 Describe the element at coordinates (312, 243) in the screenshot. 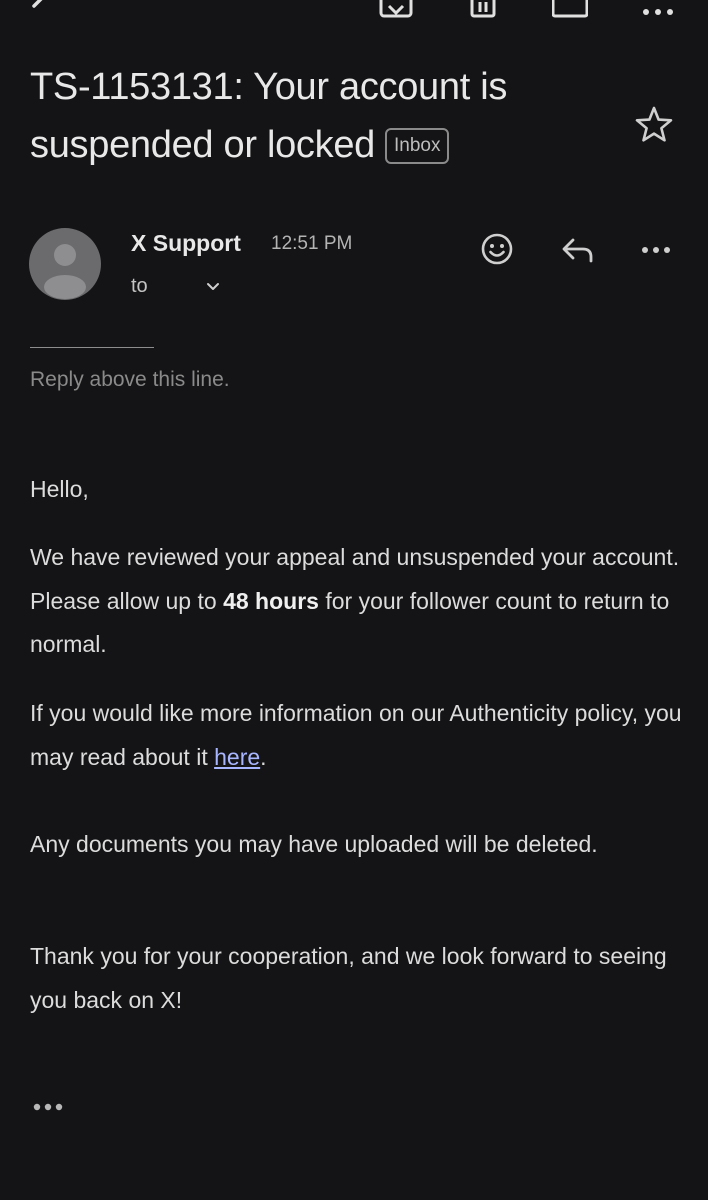

I see `message-time: 12:51 PM` at that location.